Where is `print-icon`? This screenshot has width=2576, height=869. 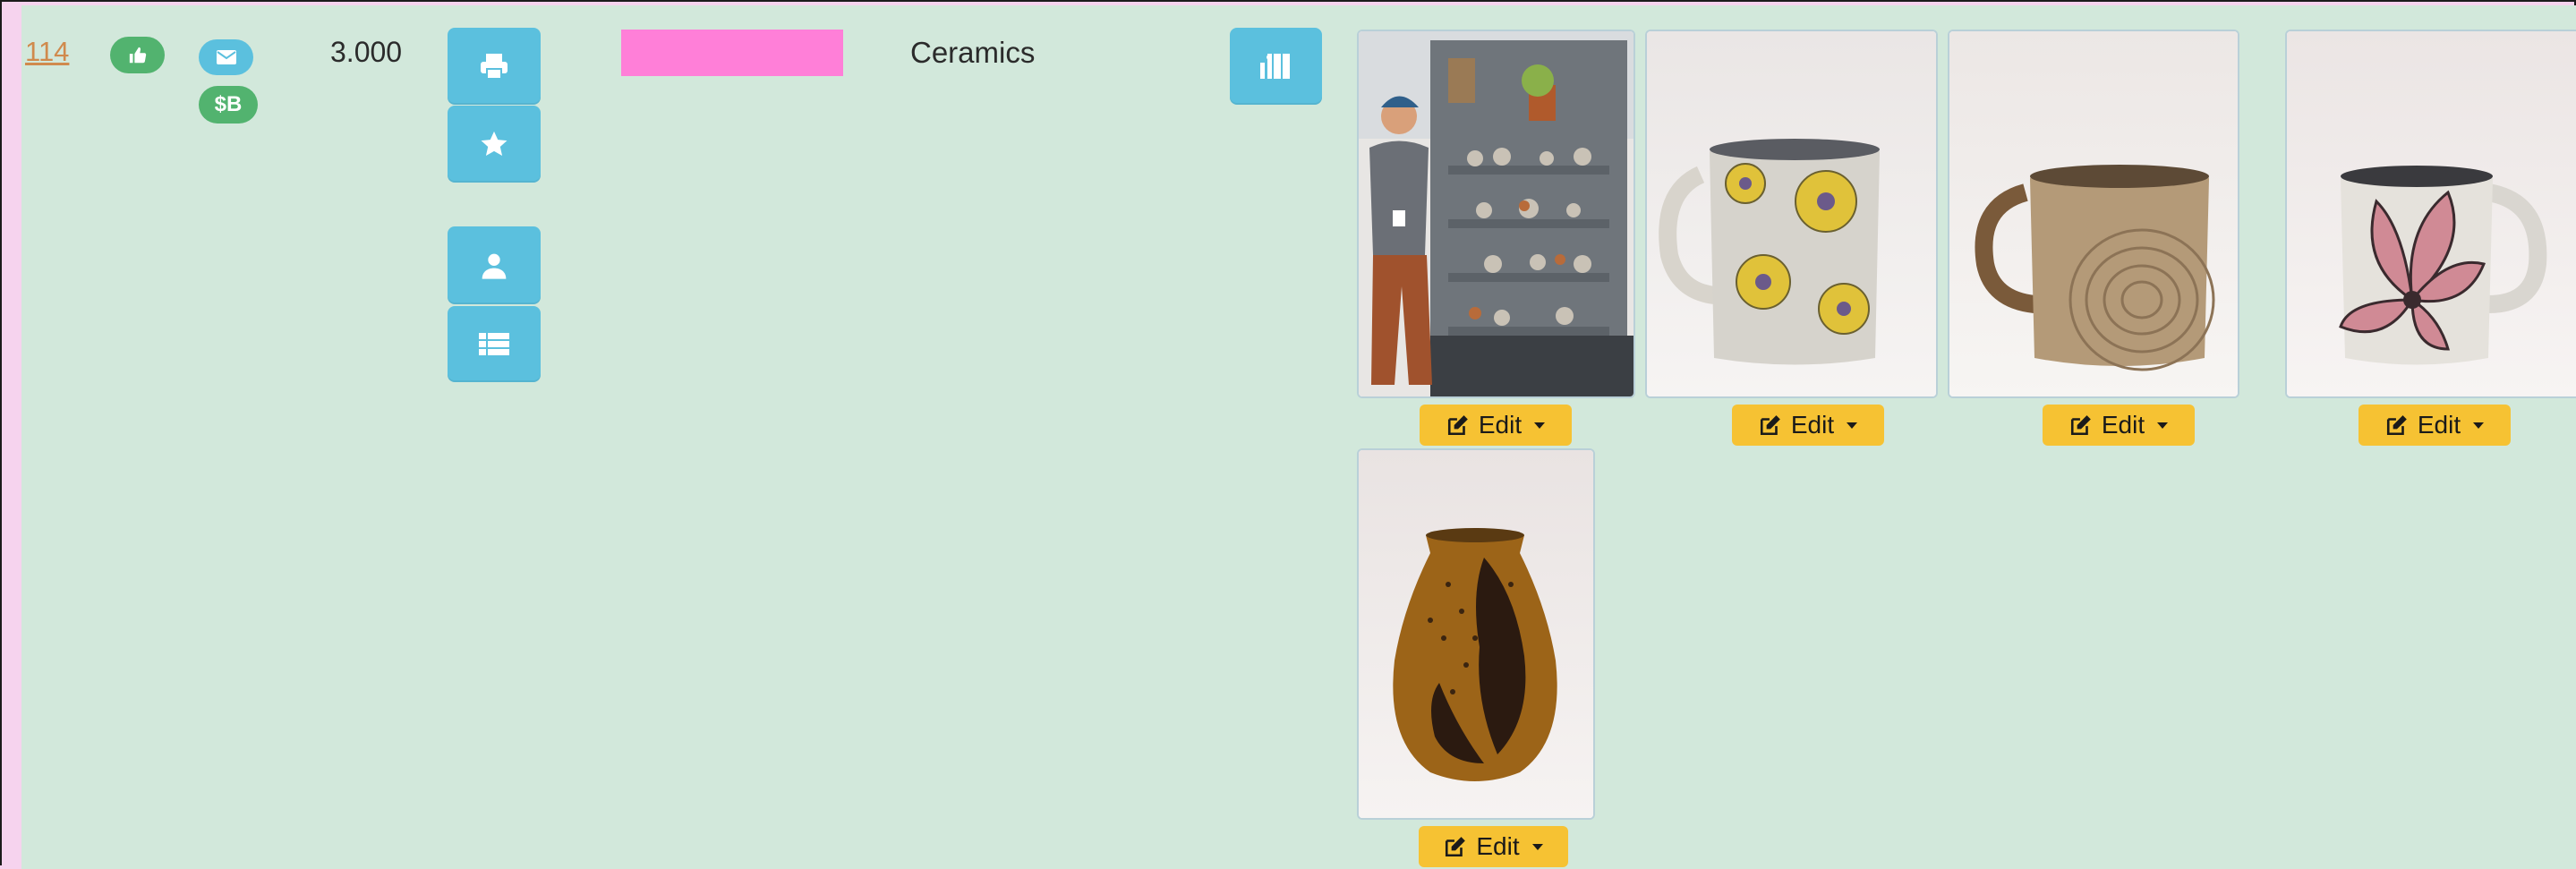 print-icon is located at coordinates (494, 67).